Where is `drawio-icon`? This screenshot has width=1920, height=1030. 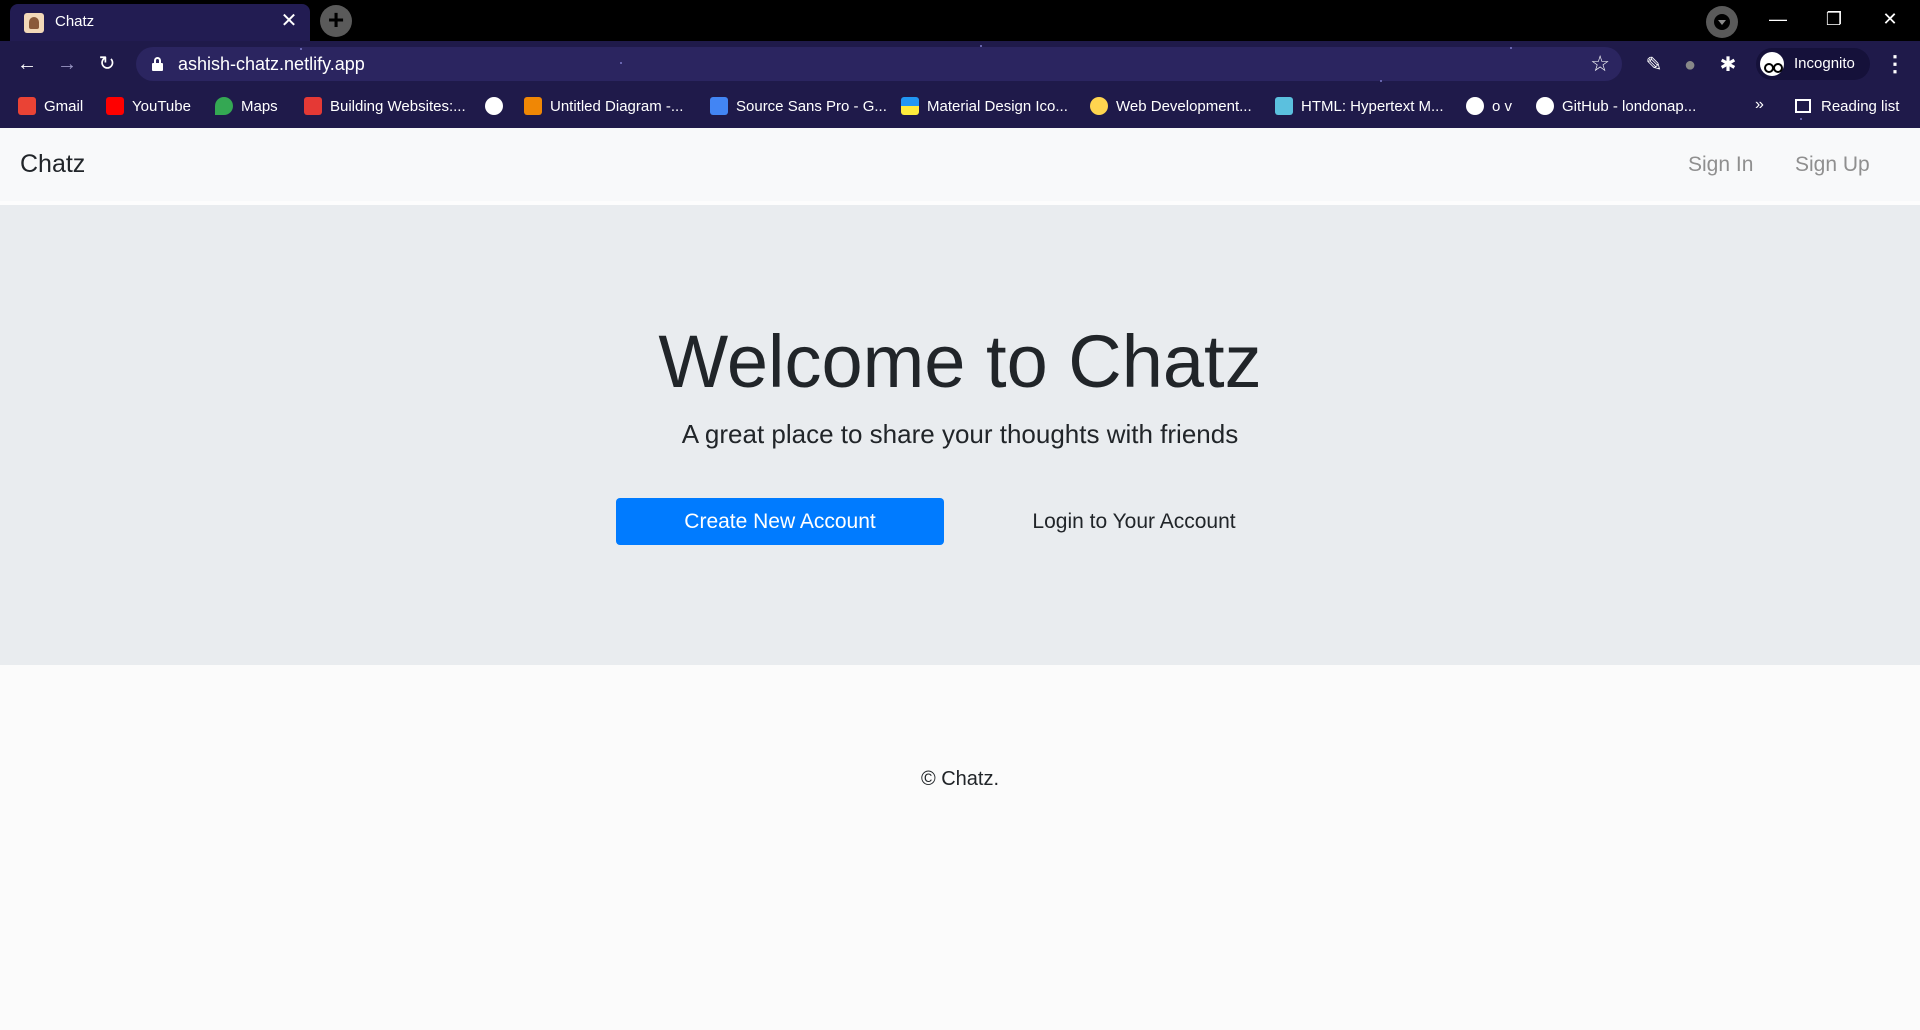
drawio-icon is located at coordinates (533, 106).